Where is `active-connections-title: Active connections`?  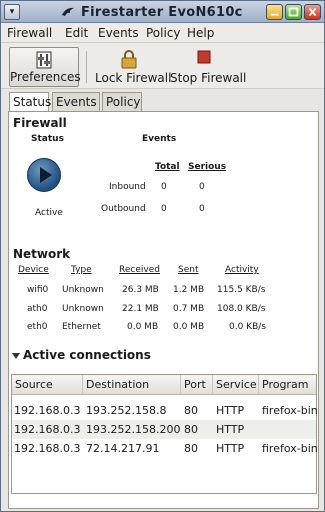 active-connections-title: Active connections is located at coordinates (87, 355).